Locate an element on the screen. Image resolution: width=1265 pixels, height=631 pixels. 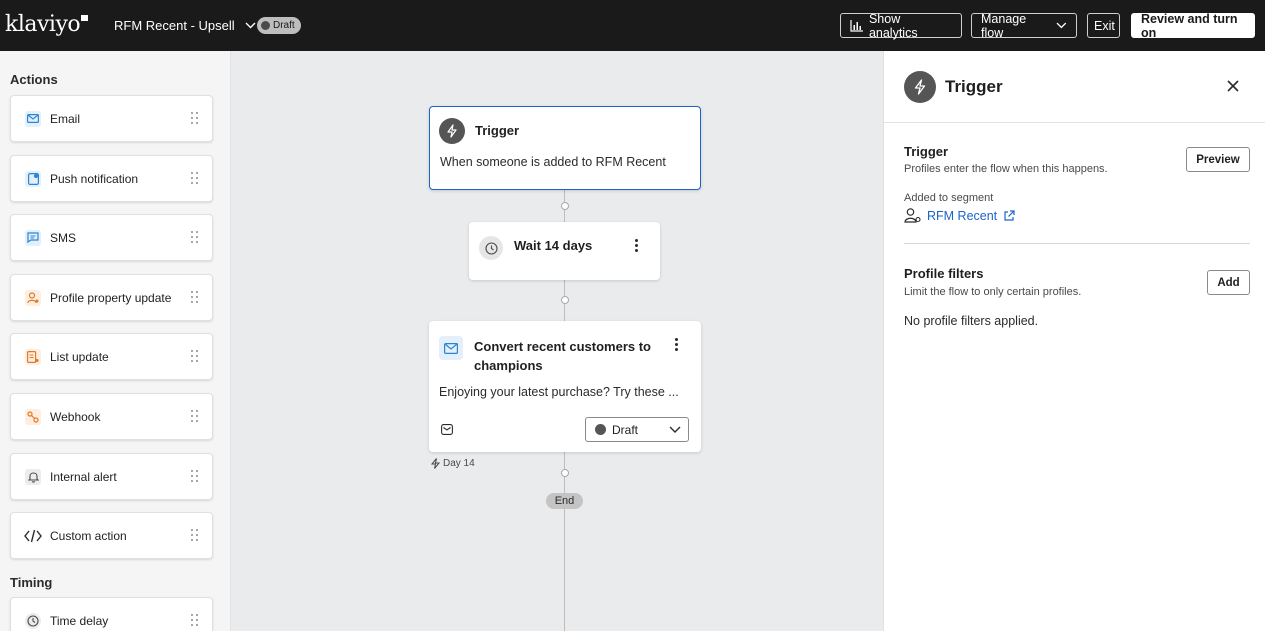
manage-flow-button: Manage flow is located at coordinates (1024, 26).